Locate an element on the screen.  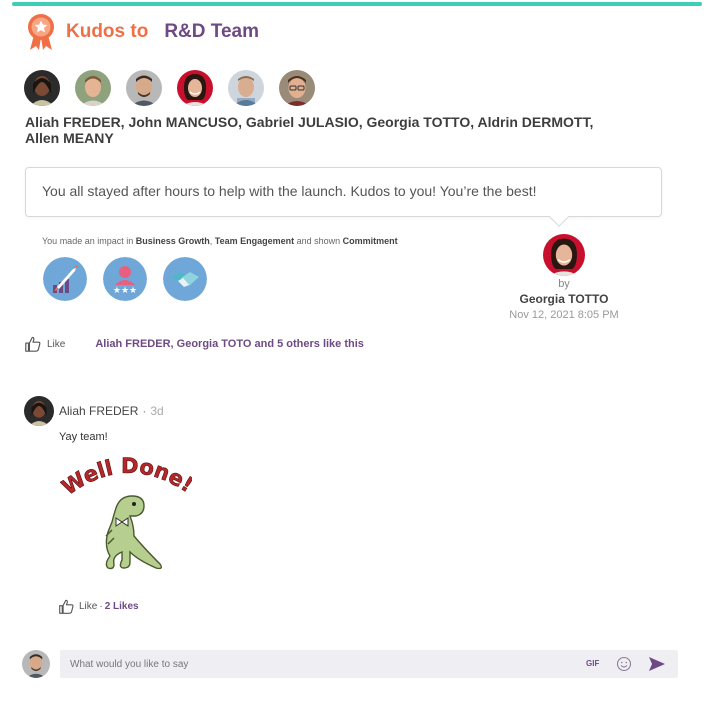
message-tail is located at coordinates (559, 217).